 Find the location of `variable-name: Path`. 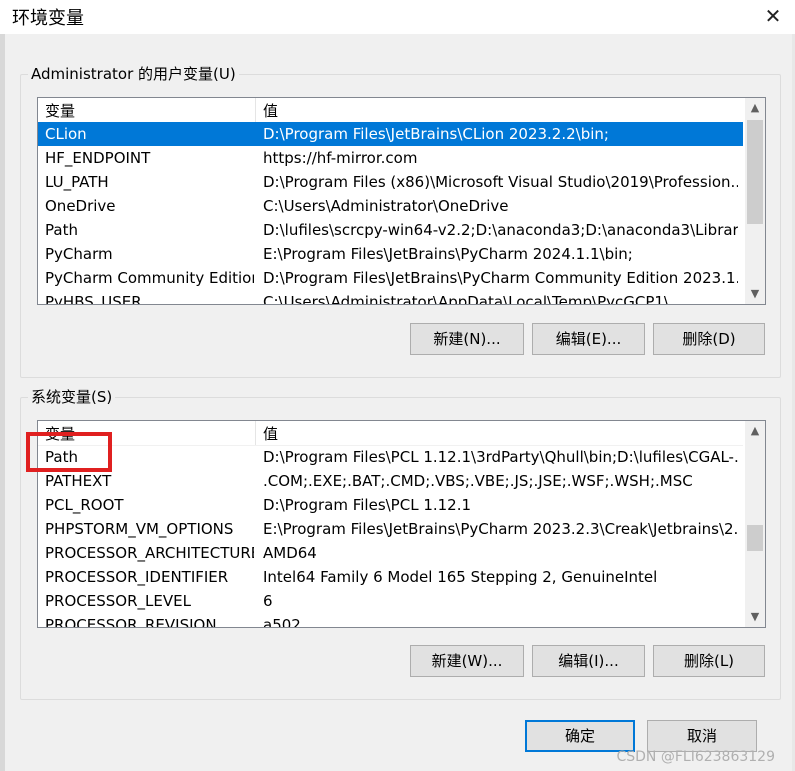

variable-name: Path is located at coordinates (61, 230).